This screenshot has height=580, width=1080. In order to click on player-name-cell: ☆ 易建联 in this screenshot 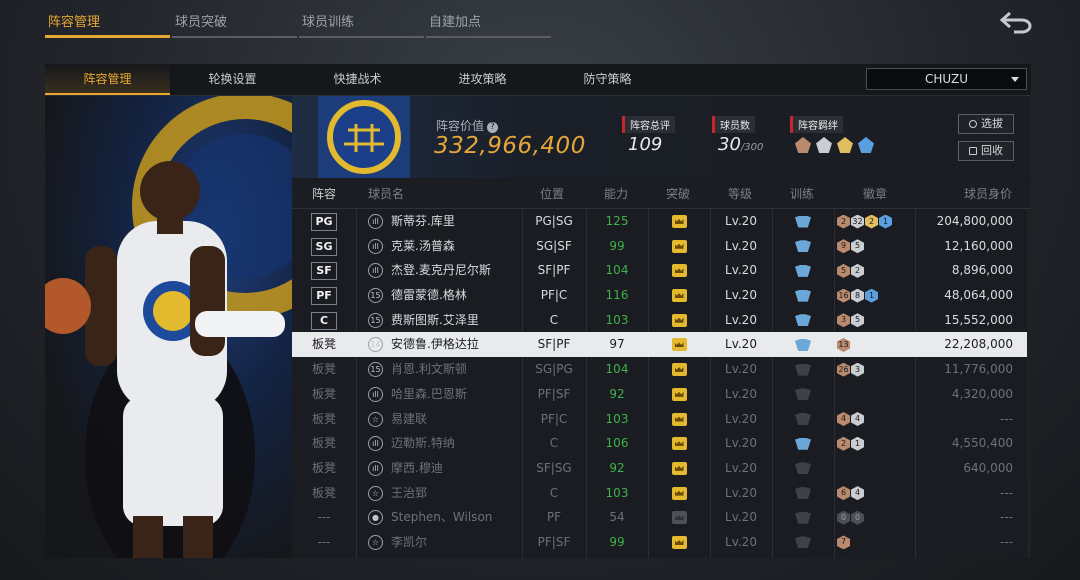, I will do `click(445, 419)`.